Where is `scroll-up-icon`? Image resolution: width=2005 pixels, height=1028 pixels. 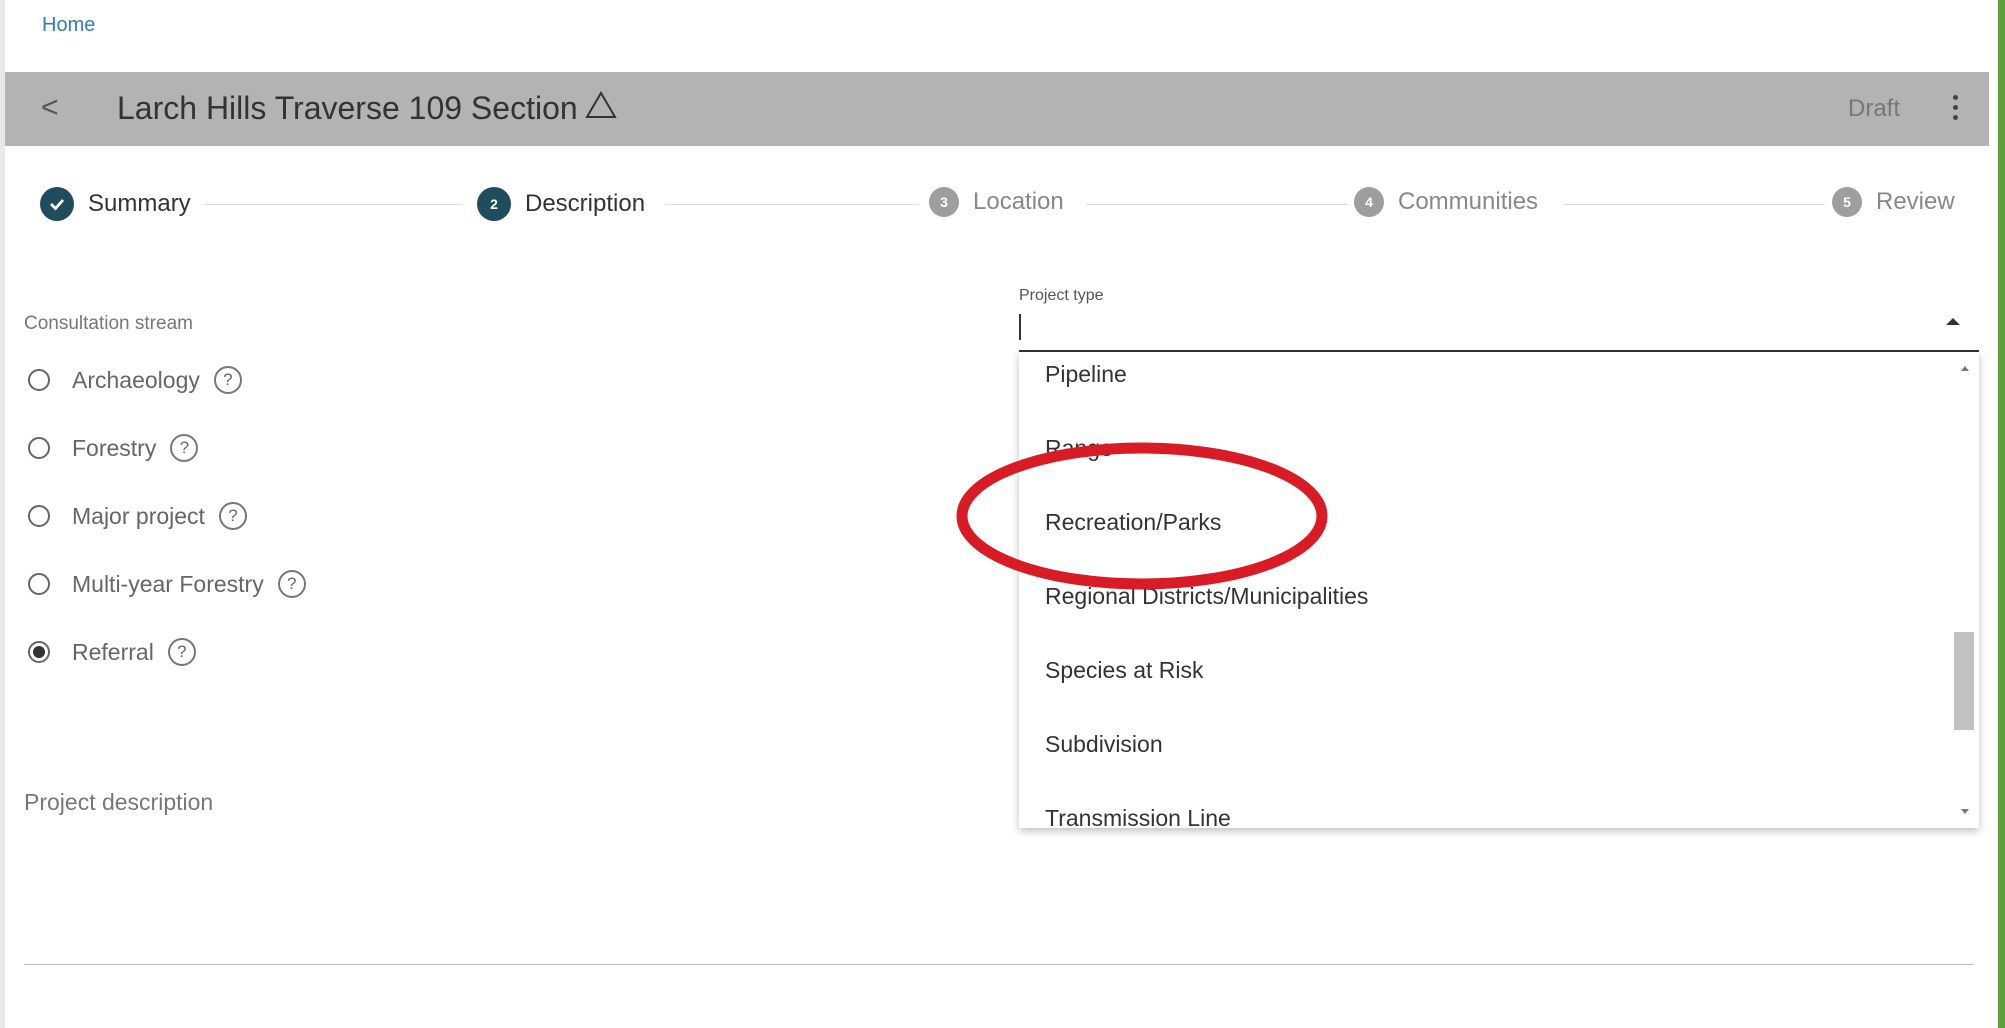 scroll-up-icon is located at coordinates (1965, 368).